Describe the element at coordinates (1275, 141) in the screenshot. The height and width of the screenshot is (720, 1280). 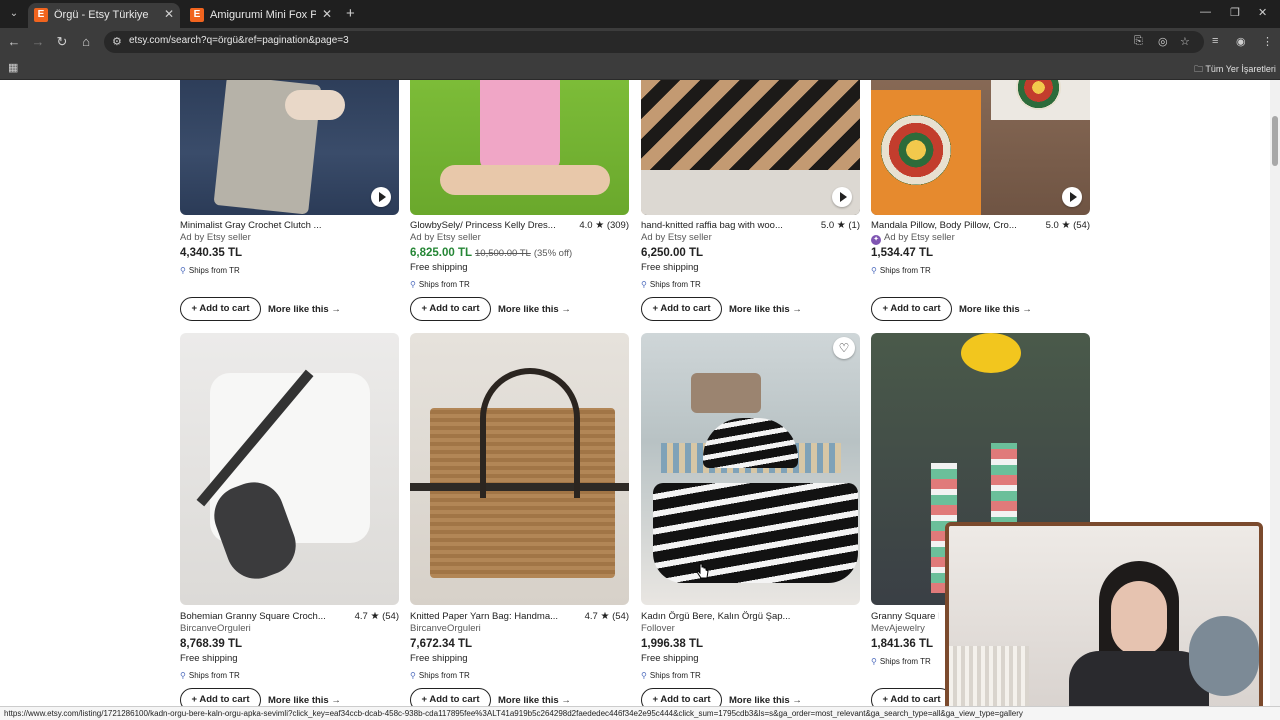
I see `scrollbar-thumb` at that location.